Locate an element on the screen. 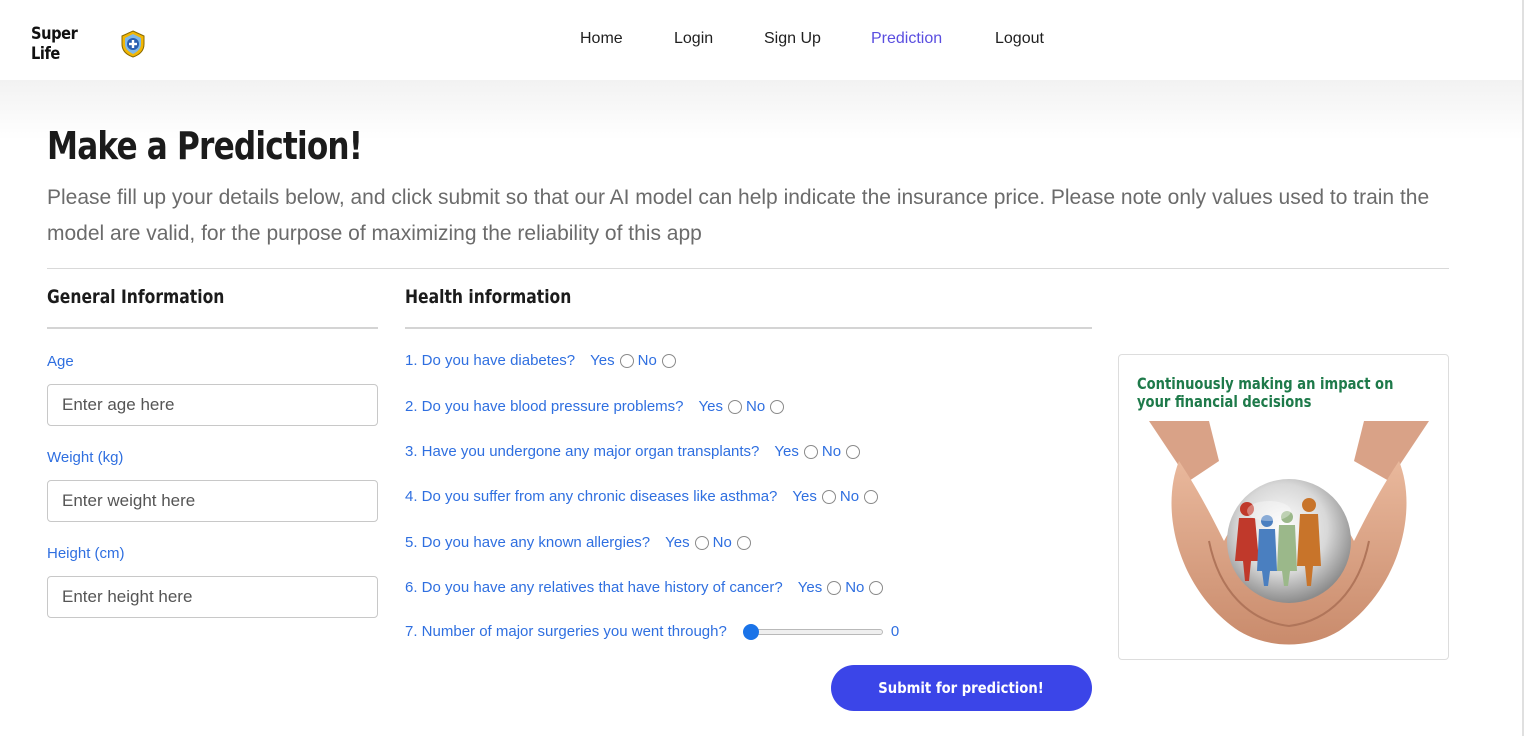  submit-button: Submit for prediction! is located at coordinates (961, 688).